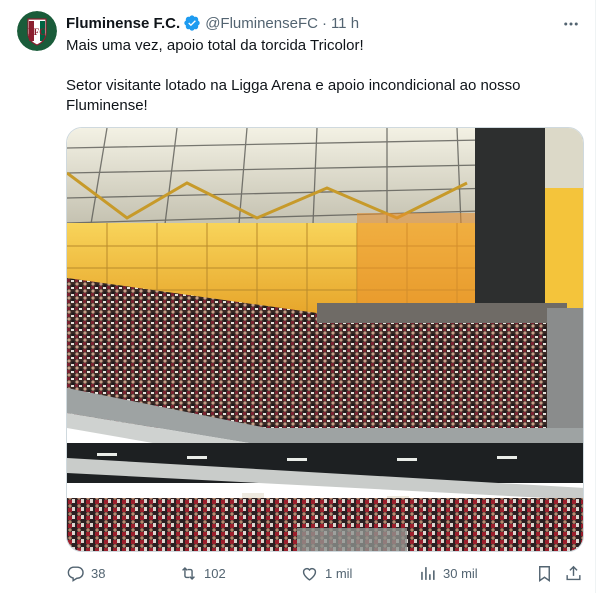 This screenshot has height=593, width=596. I want to click on tweet-header: Fluminense F.C. @FluminenseFC · 11 h, so click(322, 23).